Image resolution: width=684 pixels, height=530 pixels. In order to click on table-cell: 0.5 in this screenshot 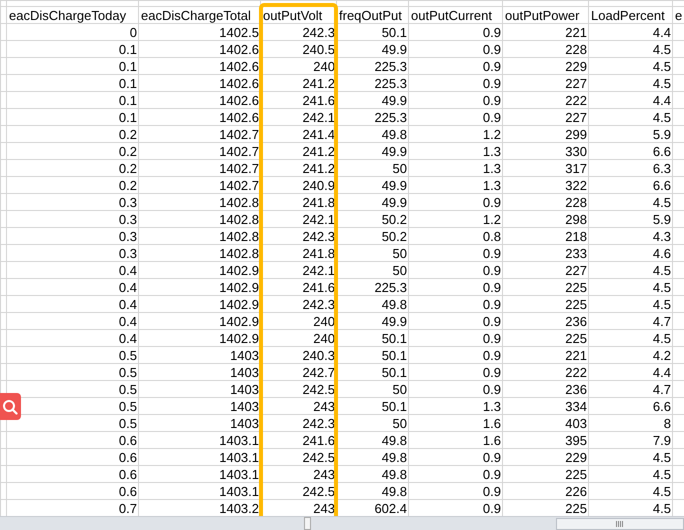, I will do `click(72, 372)`.